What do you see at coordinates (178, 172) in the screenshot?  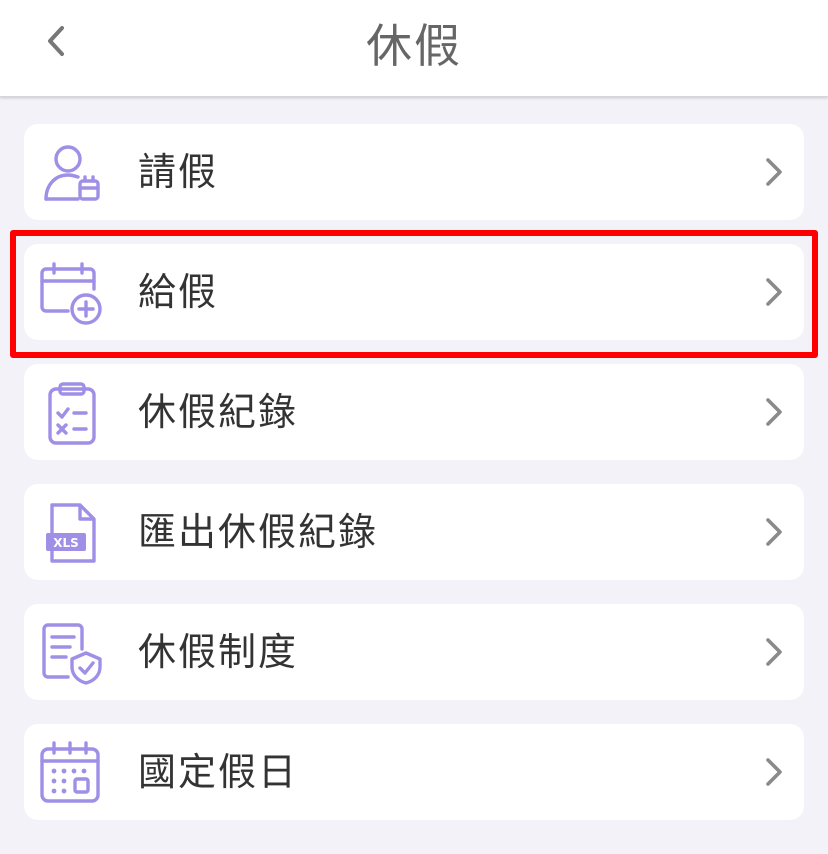 I see `menu-item-label: 請假` at bounding box center [178, 172].